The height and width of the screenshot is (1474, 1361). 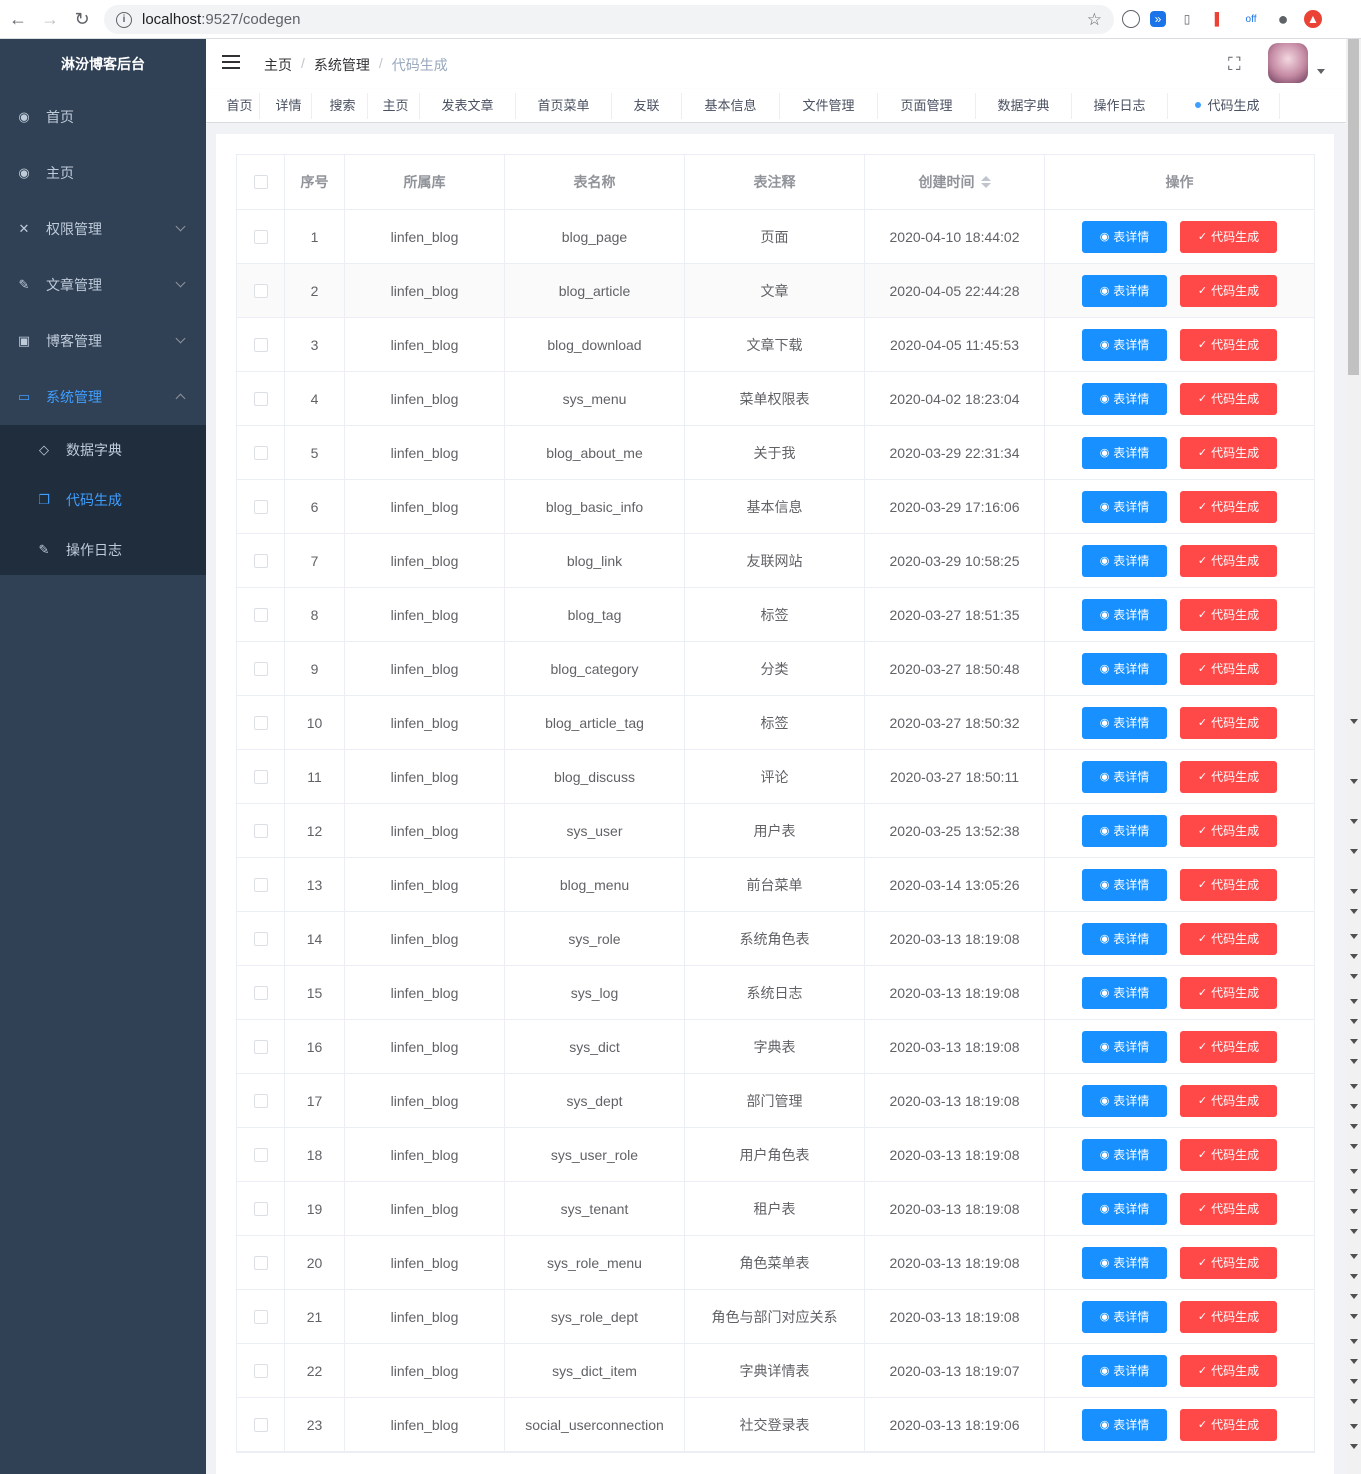 I want to click on sidebar-item-blog: ▣ 博客管理, so click(x=103, y=341).